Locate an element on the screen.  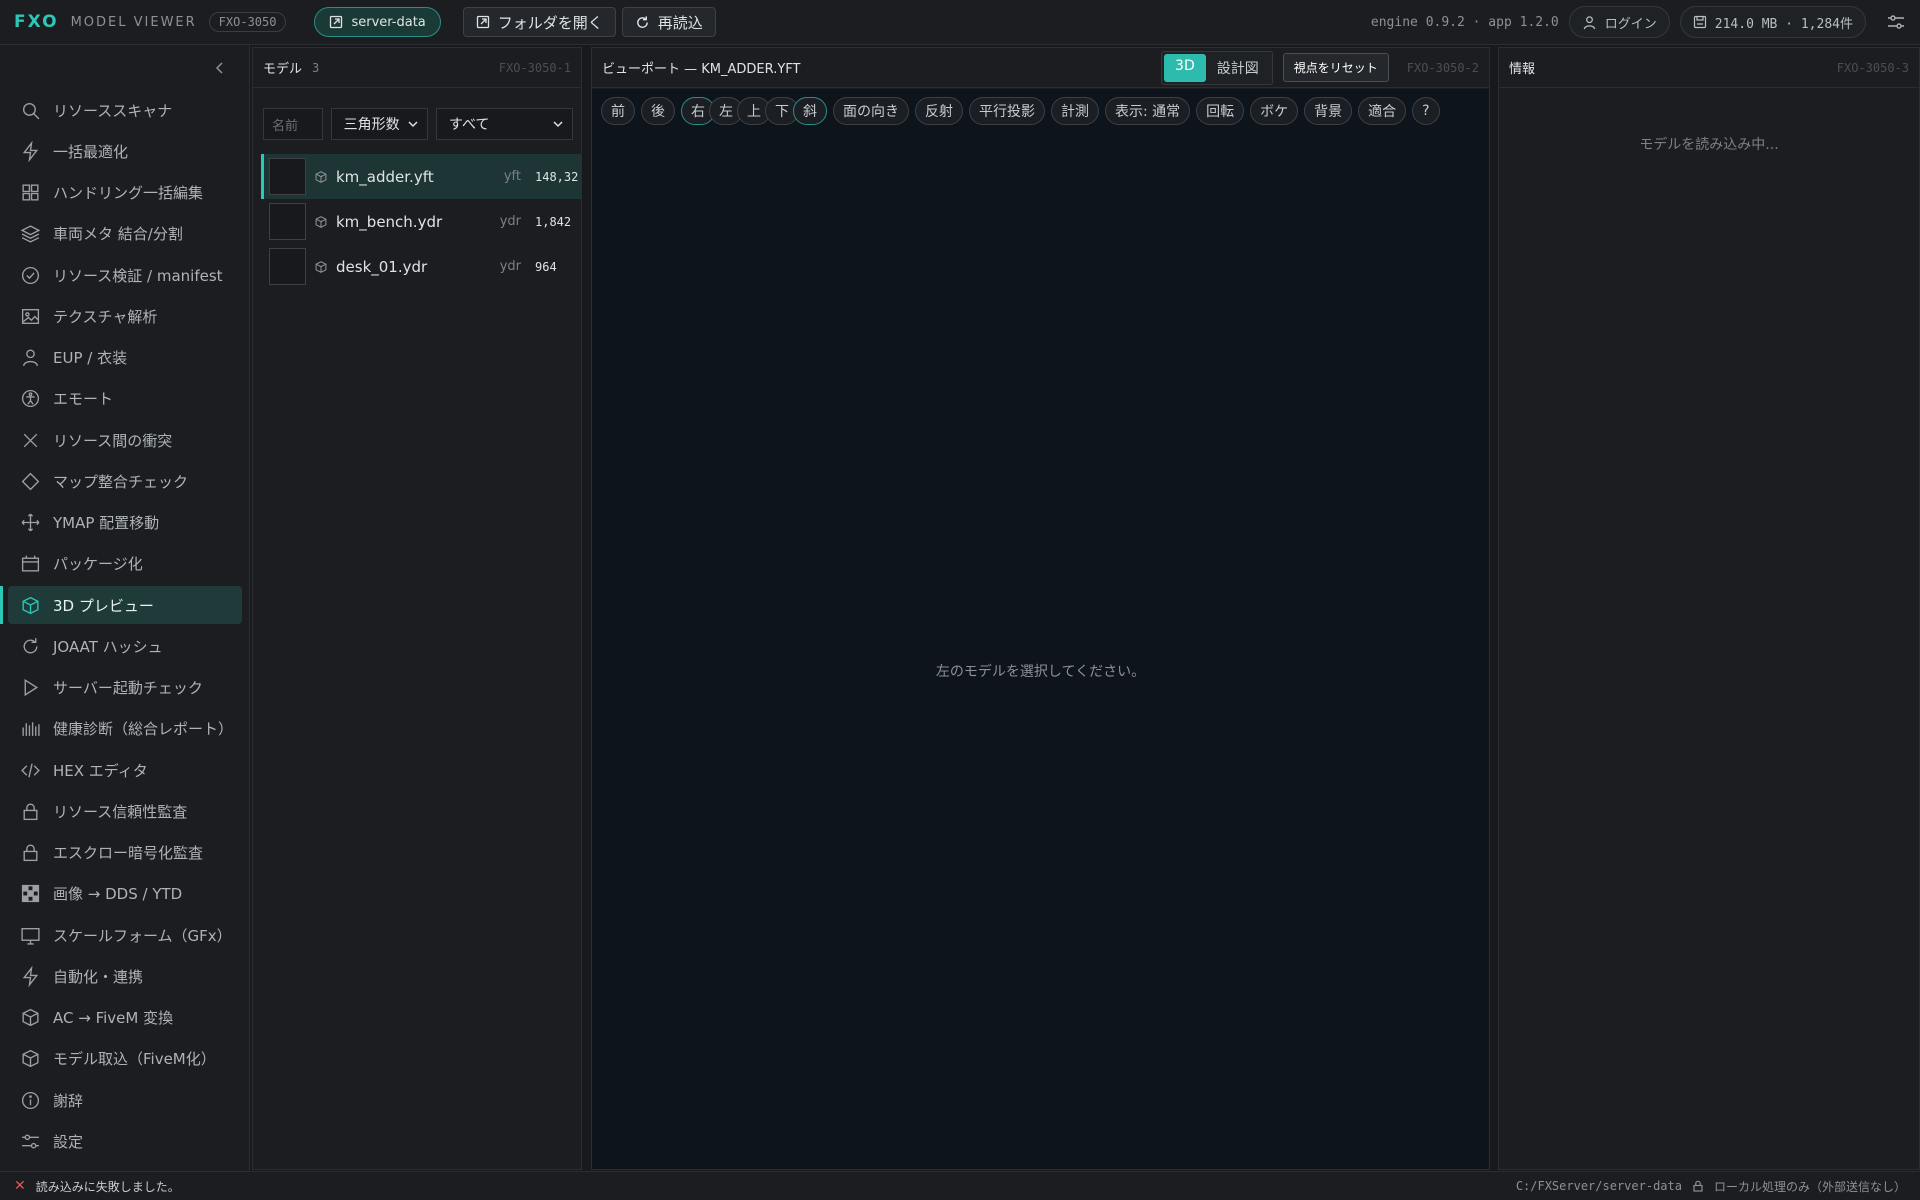
model-tri-count: 964 is located at coordinates (546, 266).